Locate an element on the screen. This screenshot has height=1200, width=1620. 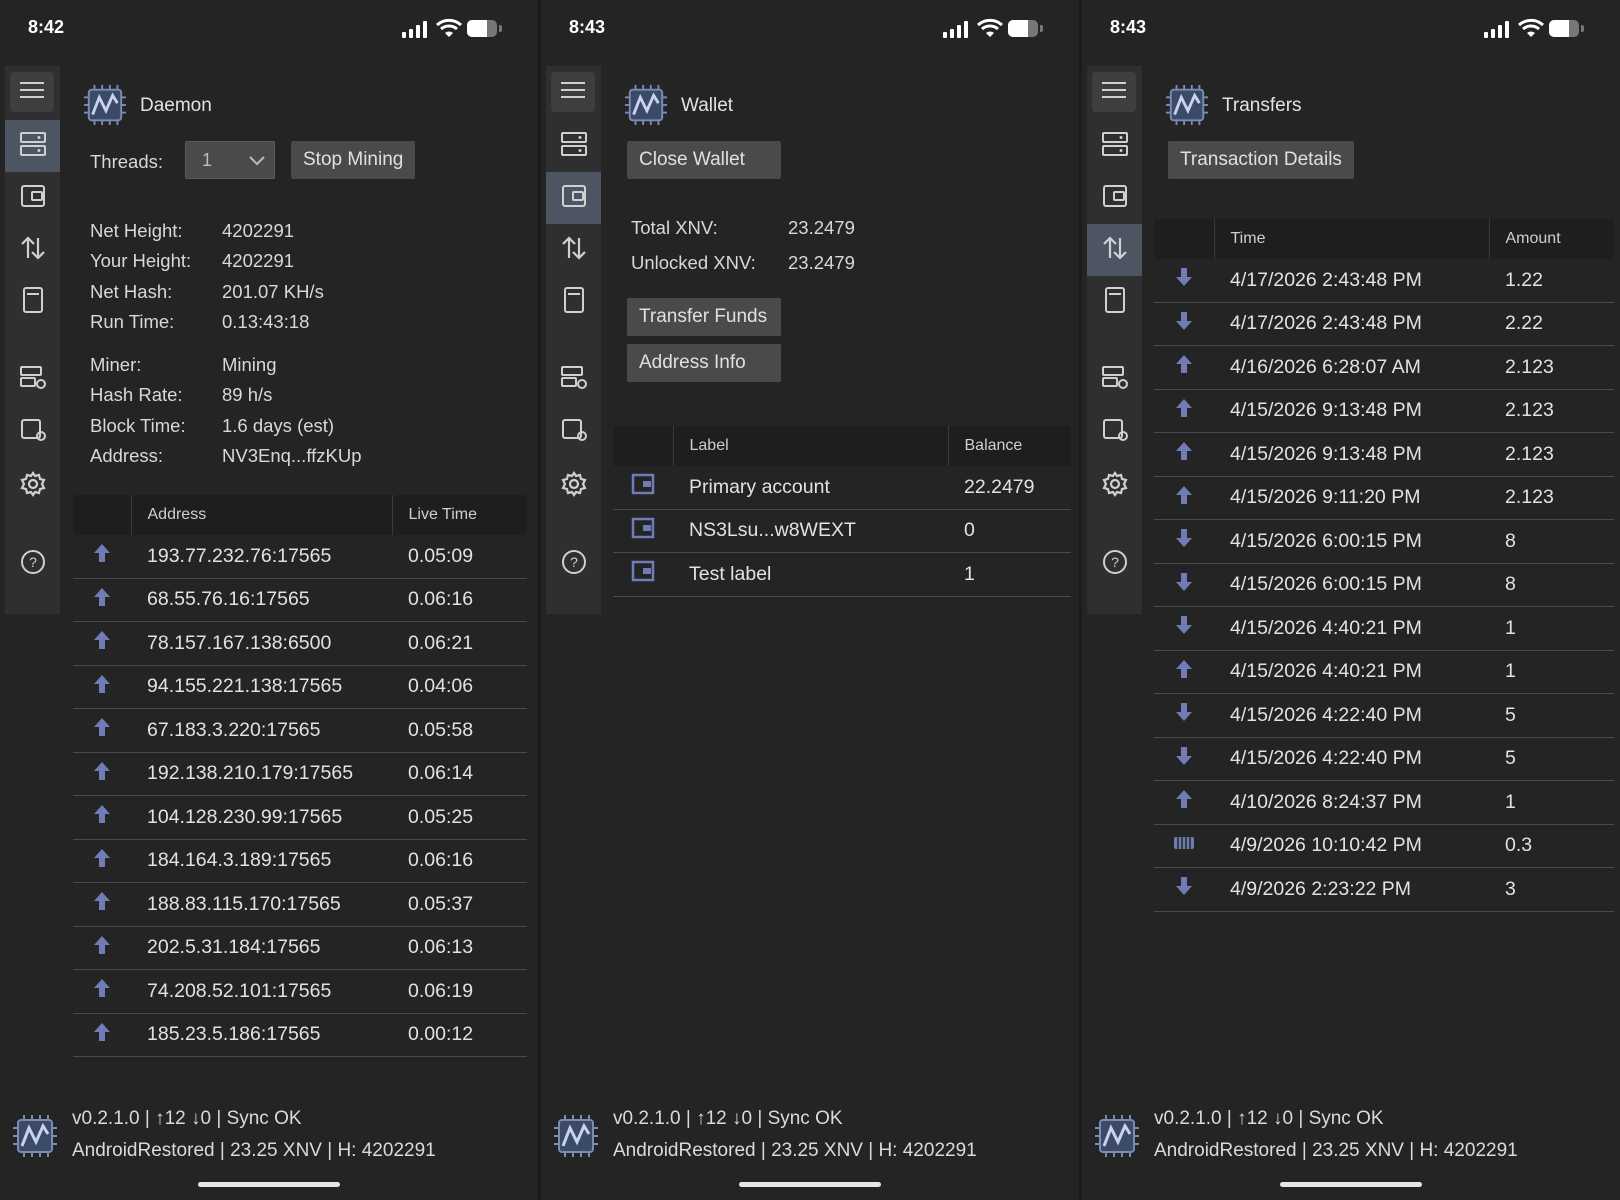
table-header: Label Balance is located at coordinates (842, 446).